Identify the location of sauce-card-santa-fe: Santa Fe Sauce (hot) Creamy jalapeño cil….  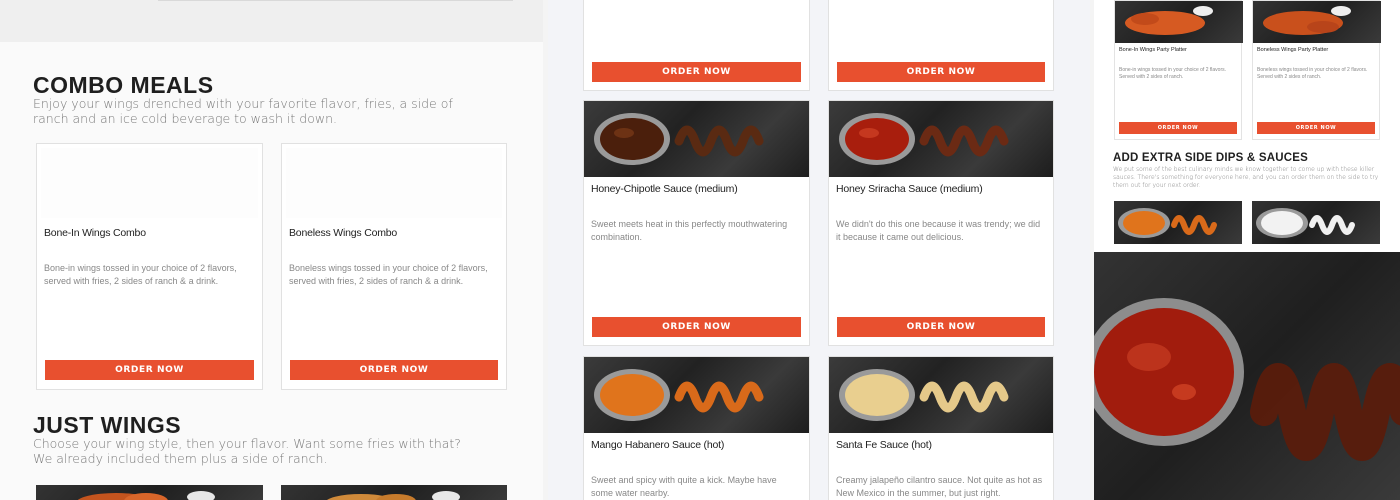
(941, 428).